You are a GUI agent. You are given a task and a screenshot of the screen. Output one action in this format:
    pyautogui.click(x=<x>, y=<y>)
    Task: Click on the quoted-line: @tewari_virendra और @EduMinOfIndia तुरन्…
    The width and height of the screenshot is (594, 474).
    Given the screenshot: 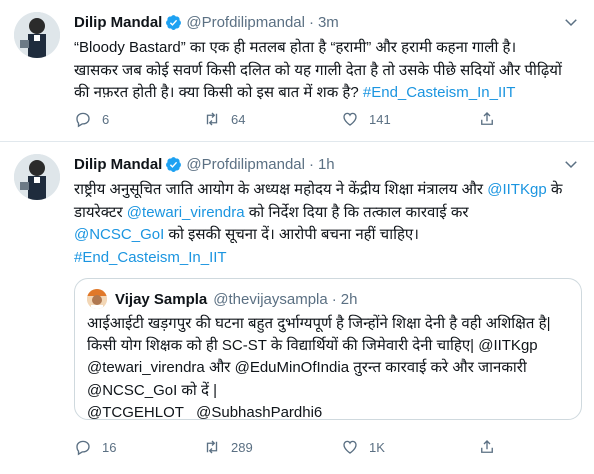 What is the action you would take?
    pyautogui.click(x=307, y=368)
    